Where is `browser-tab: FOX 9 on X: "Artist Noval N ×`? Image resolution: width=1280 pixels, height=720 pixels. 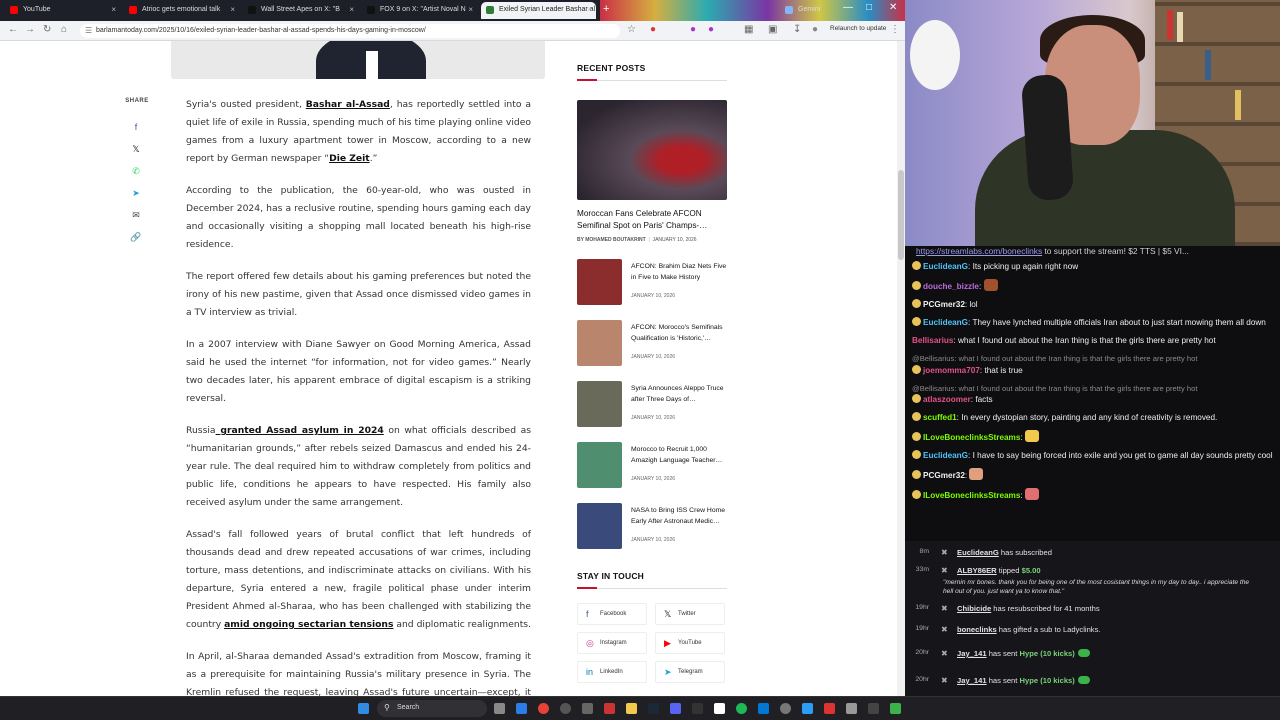 browser-tab: FOX 9 on X: "Artist Noval N × is located at coordinates (419, 10).